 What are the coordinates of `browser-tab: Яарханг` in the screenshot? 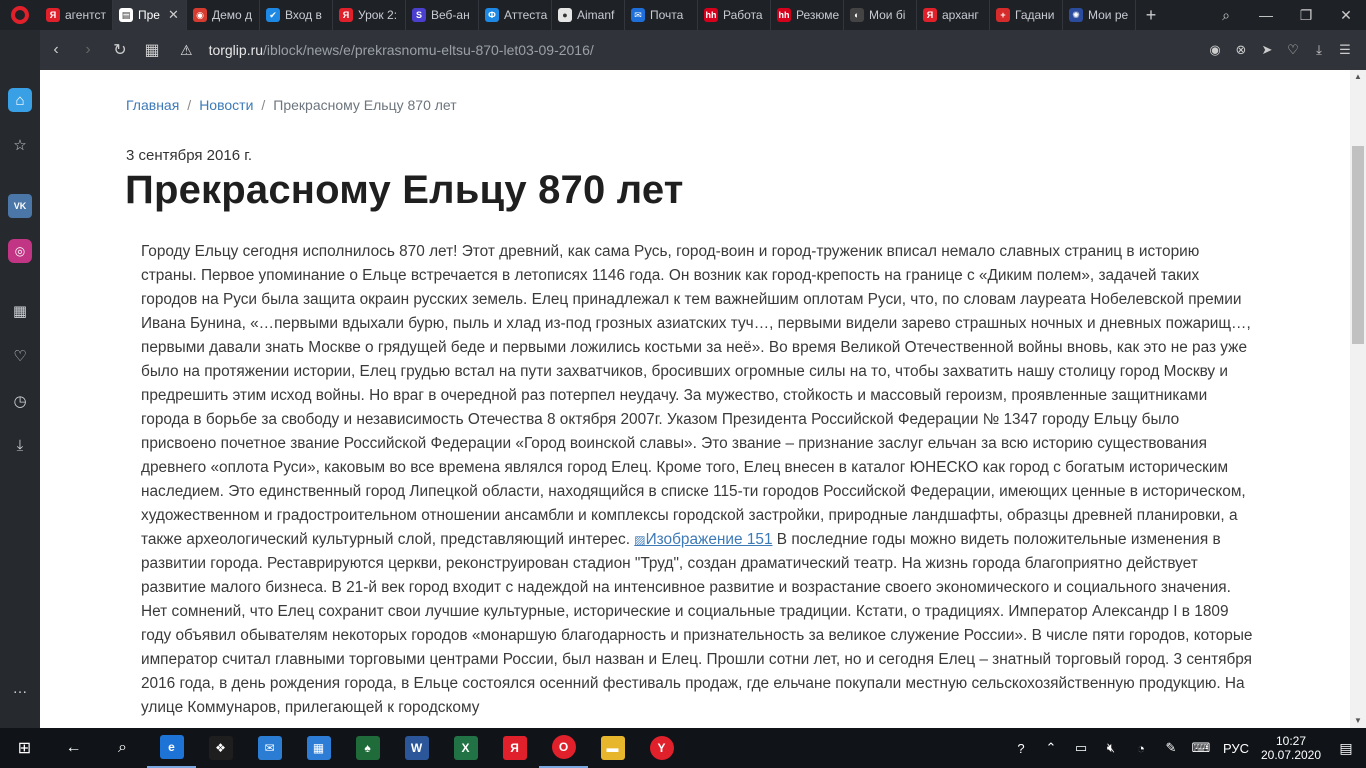 It's located at (953, 15).